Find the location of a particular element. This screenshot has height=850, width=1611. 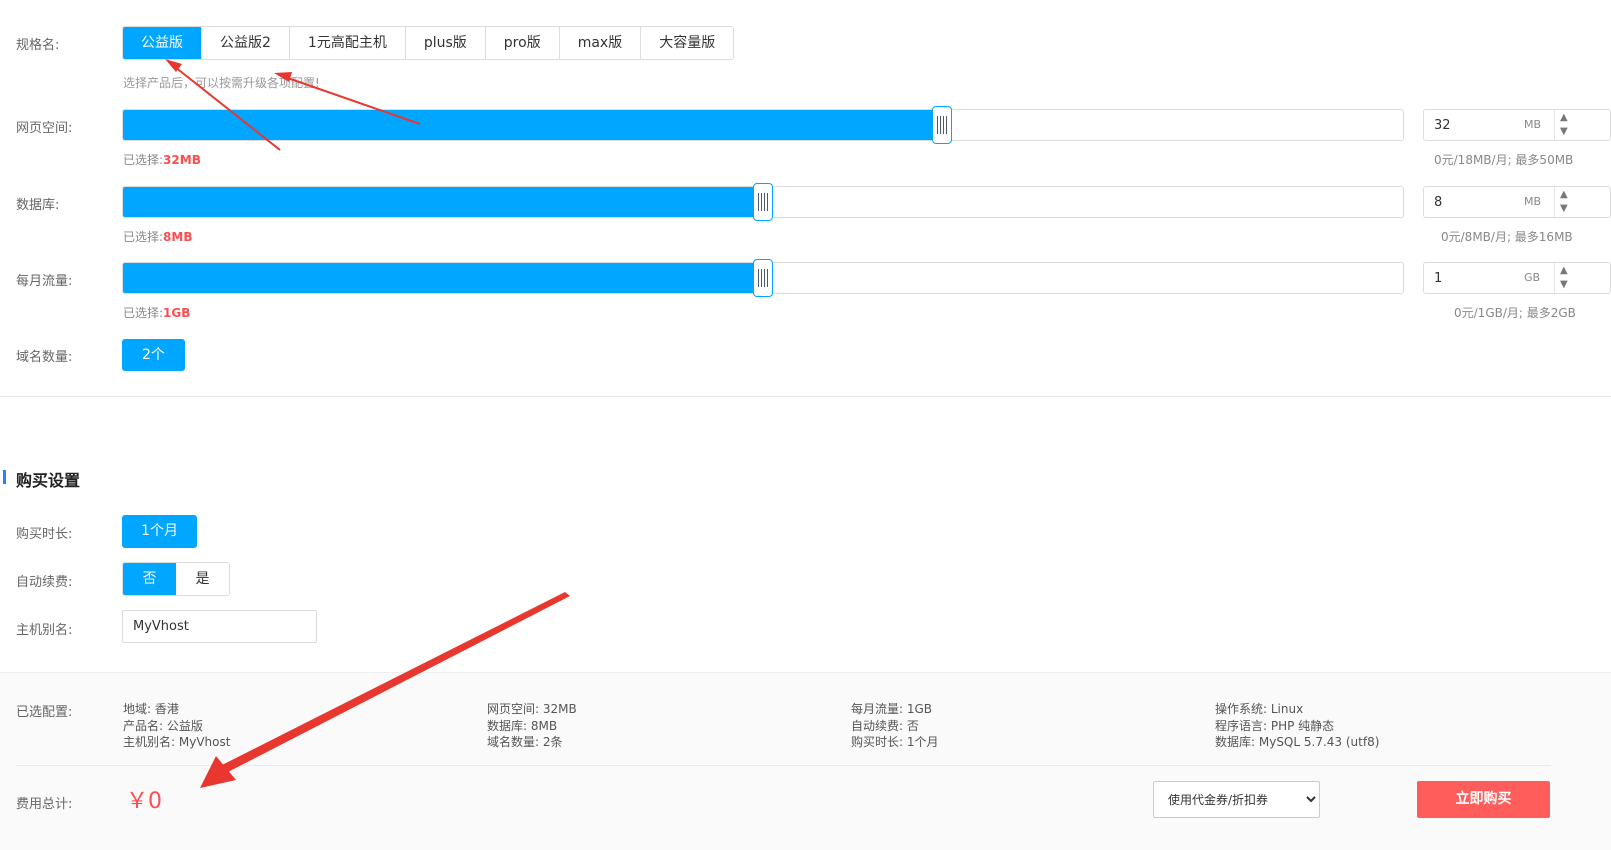

summary-label: 已选配置: is located at coordinates (44, 712).